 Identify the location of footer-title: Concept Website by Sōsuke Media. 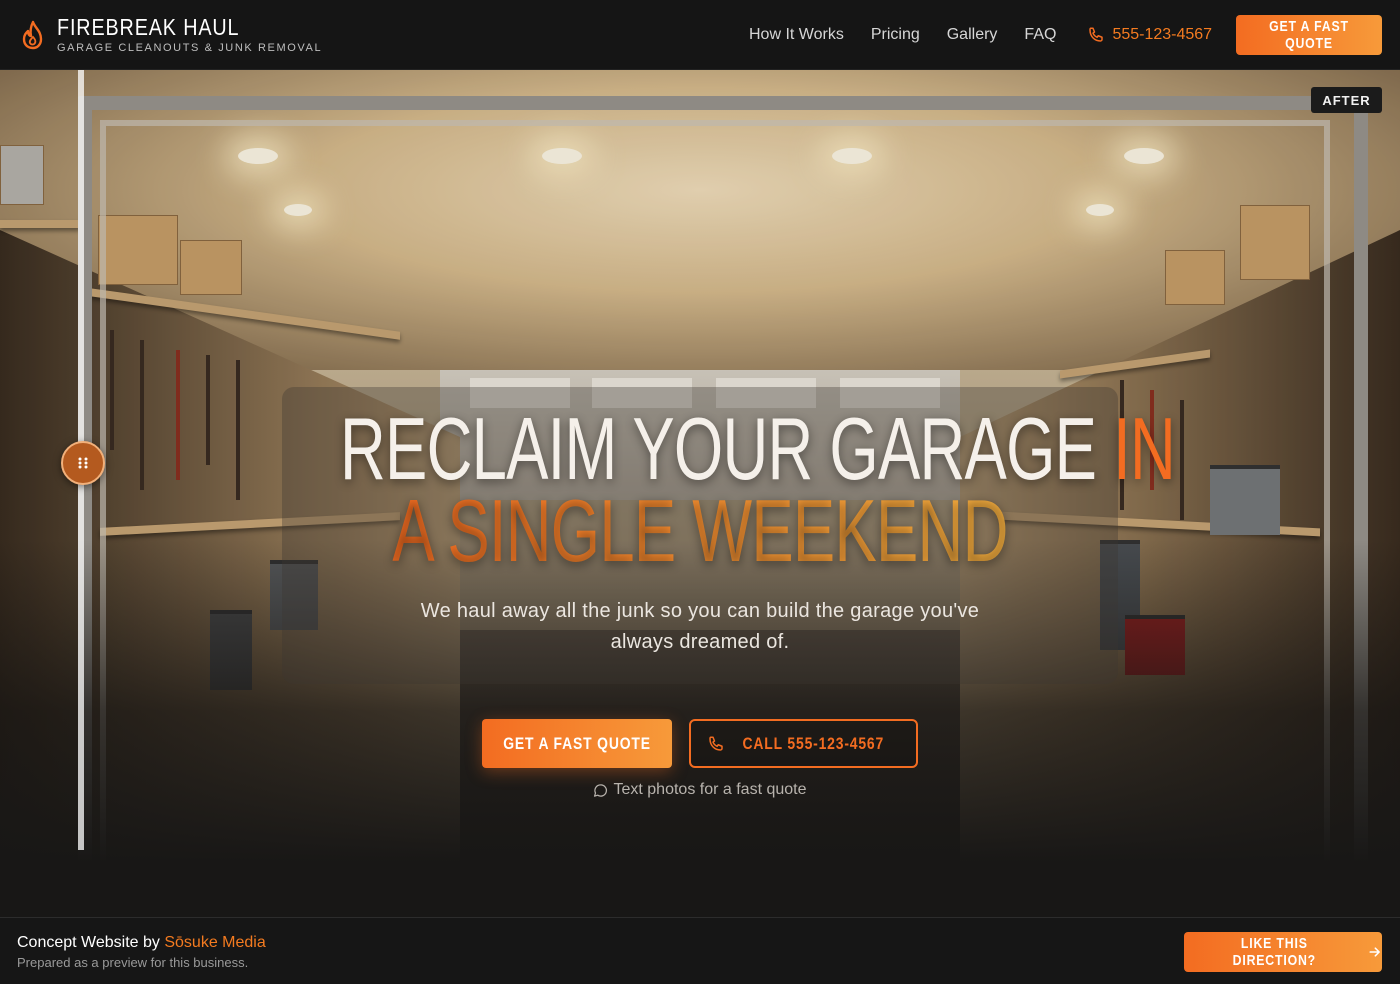
(141, 943).